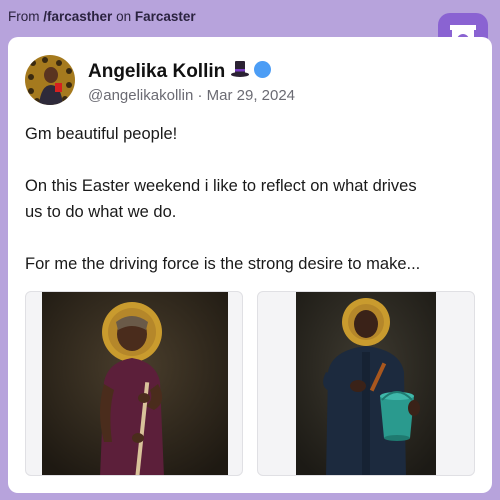 The image size is (500, 500). Describe the element at coordinates (24, 16) in the screenshot. I see `source-prefix: From` at that location.